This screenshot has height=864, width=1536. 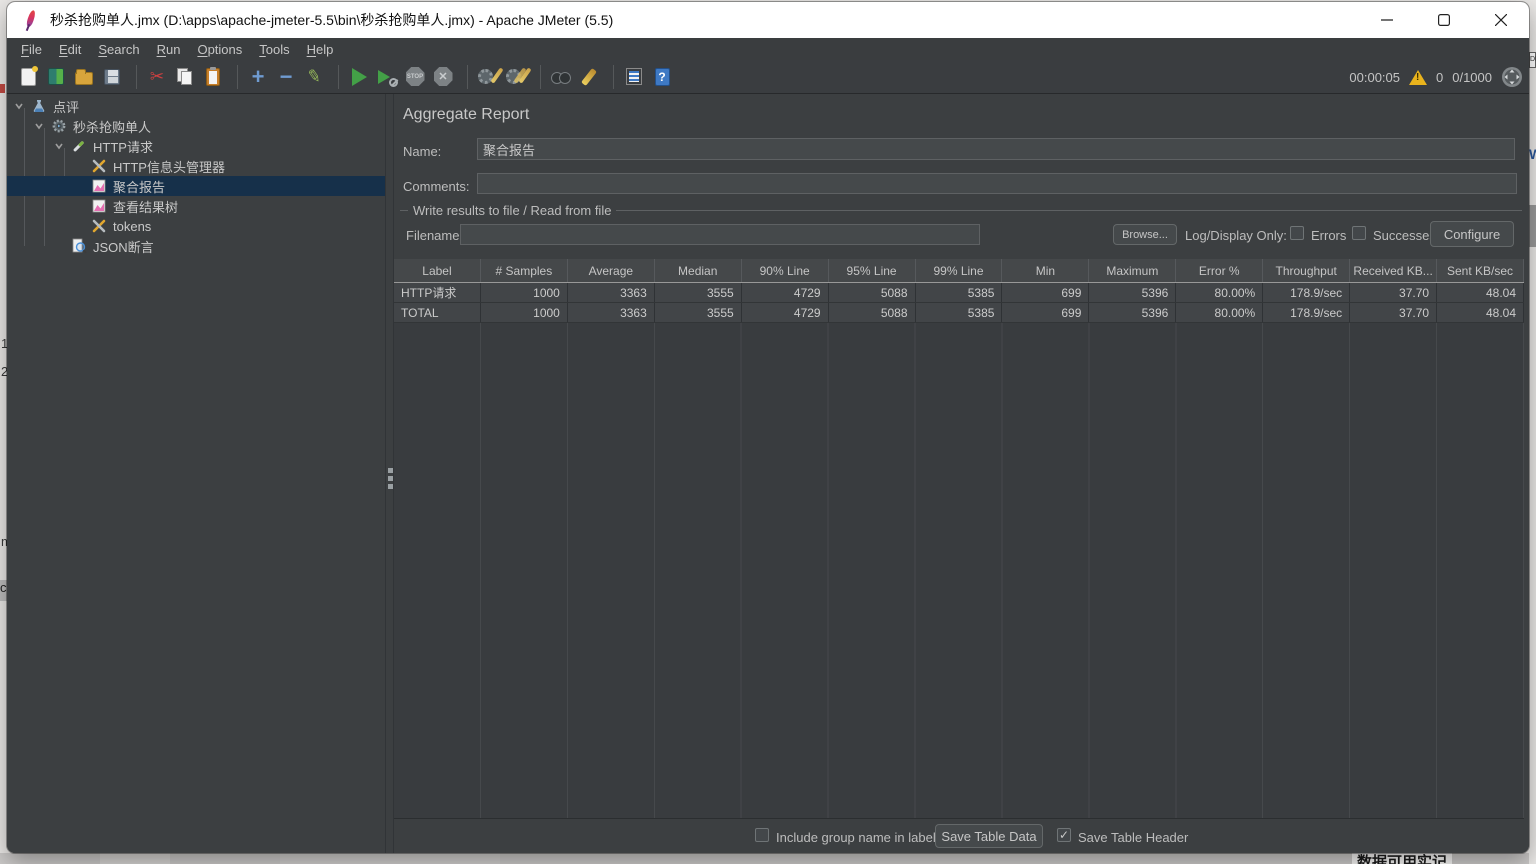 I want to click on copy-icon, so click(x=185, y=77).